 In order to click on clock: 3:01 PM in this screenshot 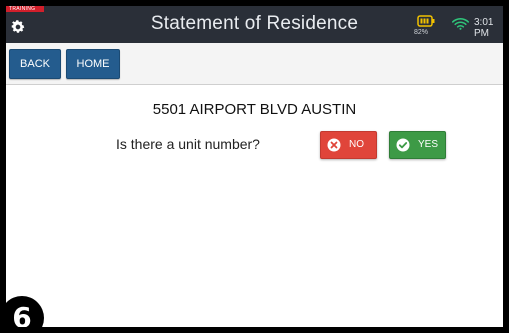, I will do `click(484, 28)`.